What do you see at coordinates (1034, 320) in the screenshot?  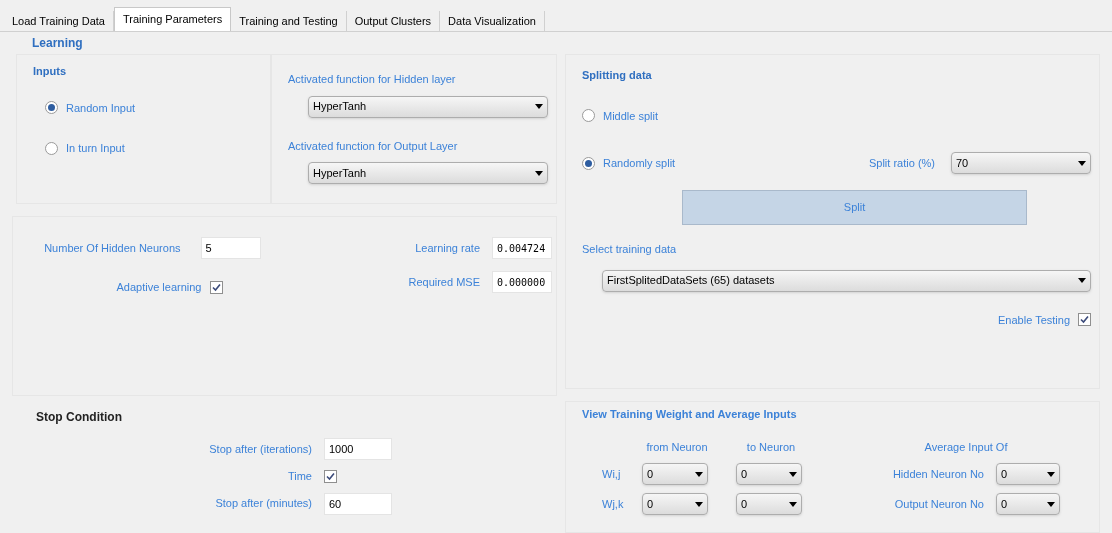 I see `field-label: Enable Testing` at bounding box center [1034, 320].